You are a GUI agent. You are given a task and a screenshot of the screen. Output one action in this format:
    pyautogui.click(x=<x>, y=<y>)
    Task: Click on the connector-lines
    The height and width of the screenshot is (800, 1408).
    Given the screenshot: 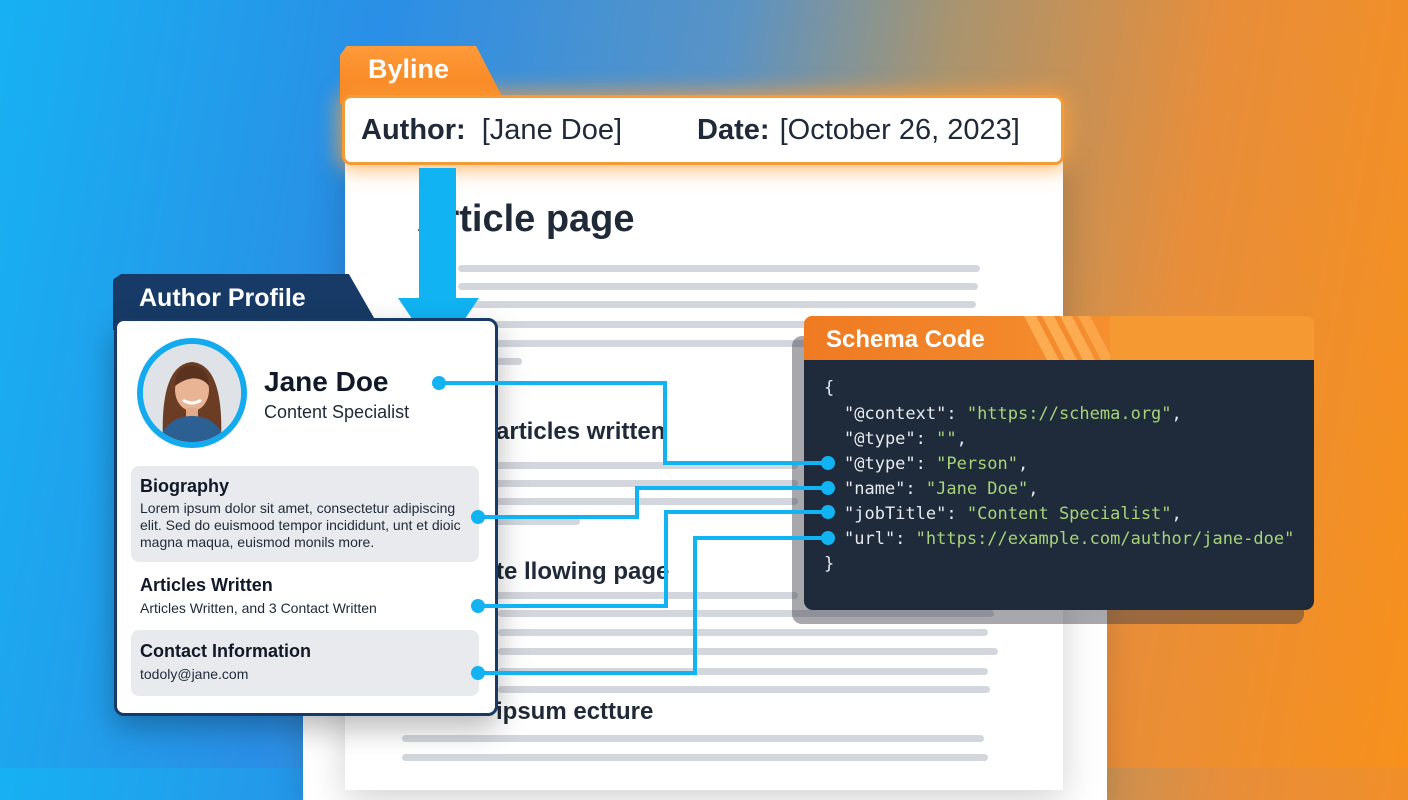 What is the action you would take?
    pyautogui.click(x=633, y=528)
    